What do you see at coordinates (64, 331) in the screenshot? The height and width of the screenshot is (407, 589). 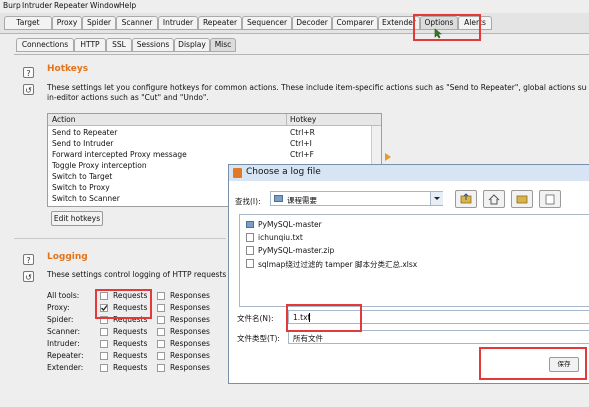 I see `tool-label: Scanner:` at bounding box center [64, 331].